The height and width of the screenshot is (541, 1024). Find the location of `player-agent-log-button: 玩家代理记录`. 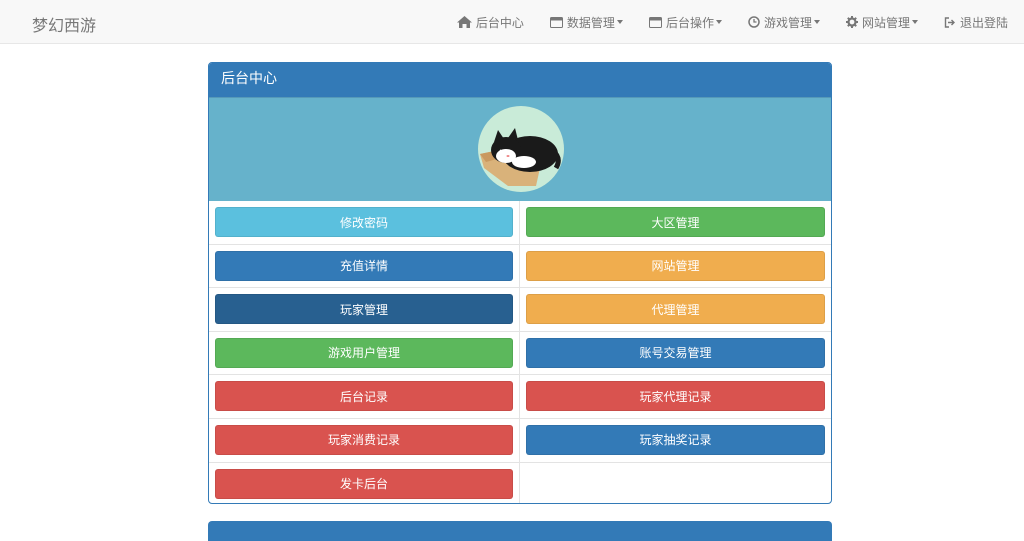

player-agent-log-button: 玩家代理记录 is located at coordinates (675, 396).